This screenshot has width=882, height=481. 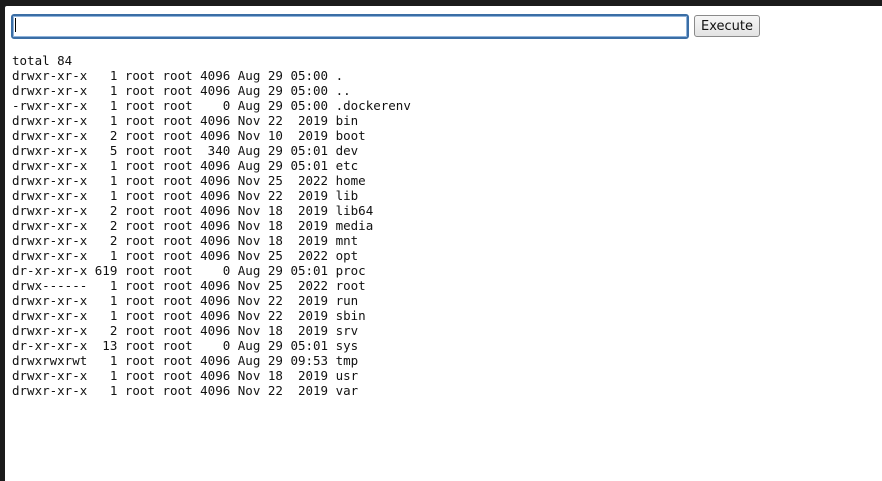 What do you see at coordinates (727, 26) in the screenshot?
I see `execute-button: Execute` at bounding box center [727, 26].